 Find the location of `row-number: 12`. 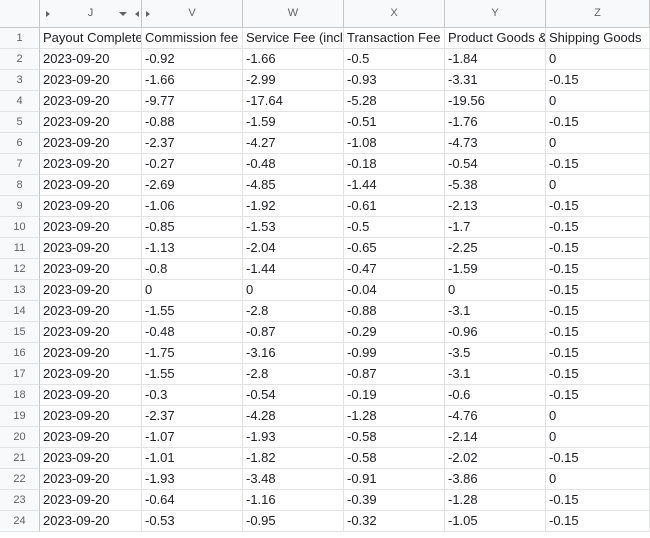

row-number: 12 is located at coordinates (20, 269).